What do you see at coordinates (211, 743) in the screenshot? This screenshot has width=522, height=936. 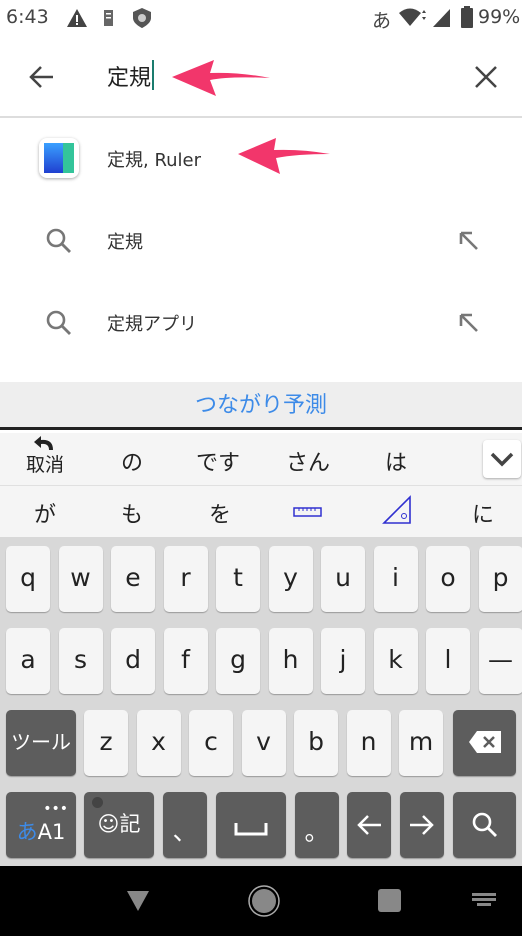 I see `key-c: c` at bounding box center [211, 743].